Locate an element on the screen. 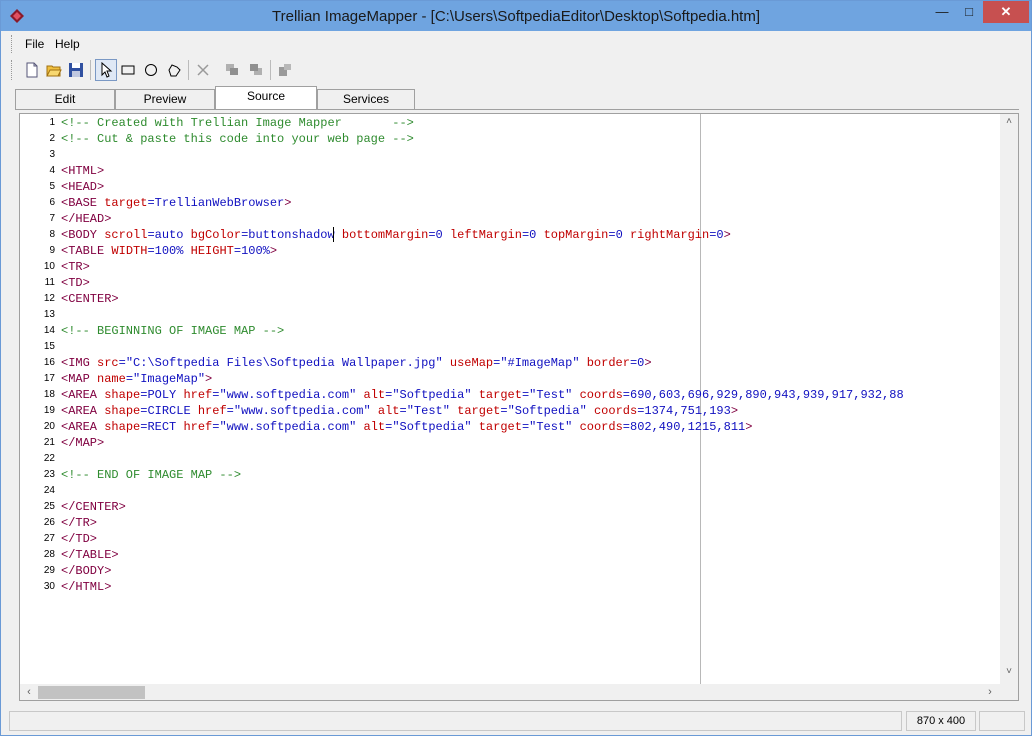  new-button is located at coordinates (32, 70).